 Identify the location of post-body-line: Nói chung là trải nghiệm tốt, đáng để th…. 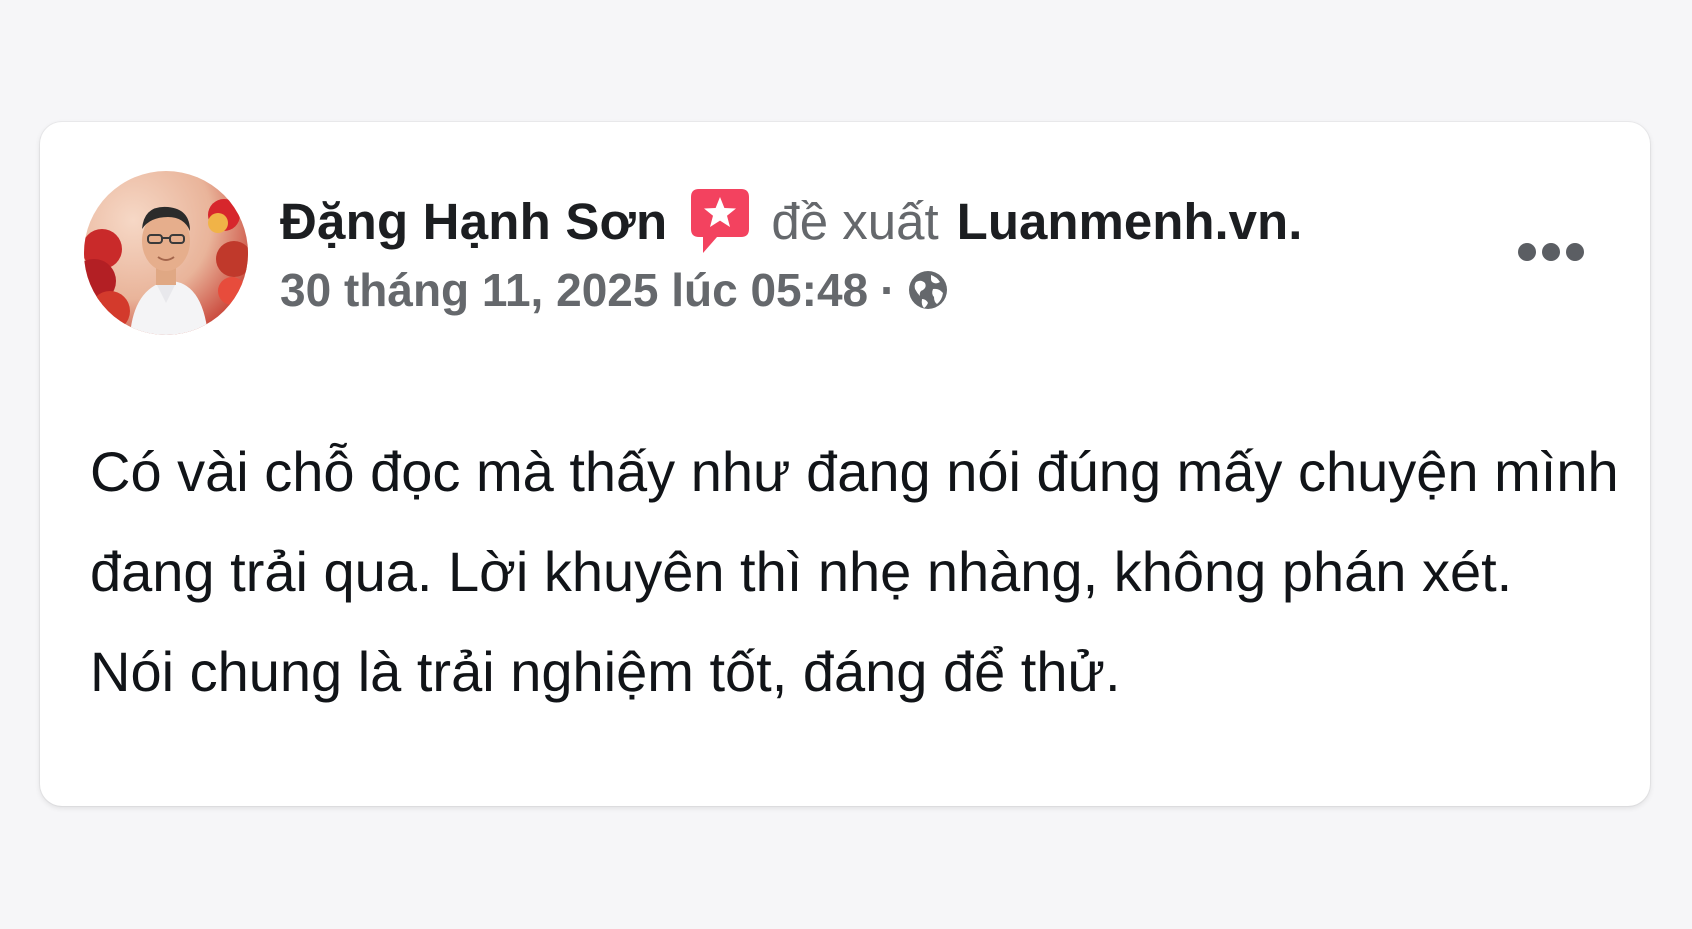
(605, 671).